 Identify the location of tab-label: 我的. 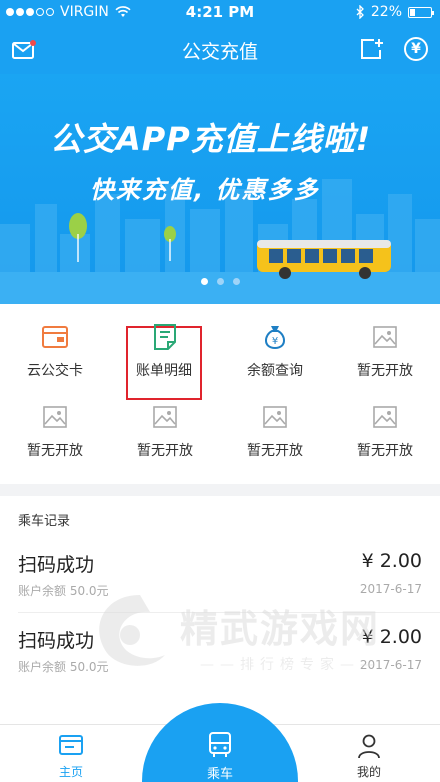
(368, 772).